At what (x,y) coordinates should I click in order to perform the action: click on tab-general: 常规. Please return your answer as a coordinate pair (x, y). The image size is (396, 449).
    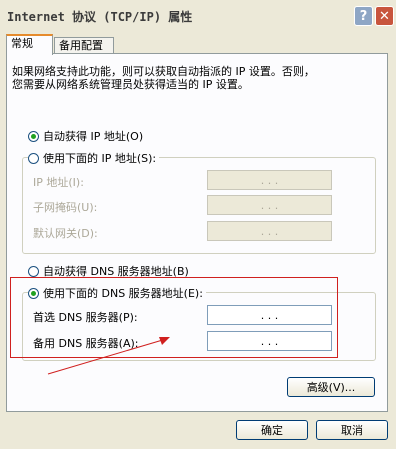
    Looking at the image, I should click on (29, 44).